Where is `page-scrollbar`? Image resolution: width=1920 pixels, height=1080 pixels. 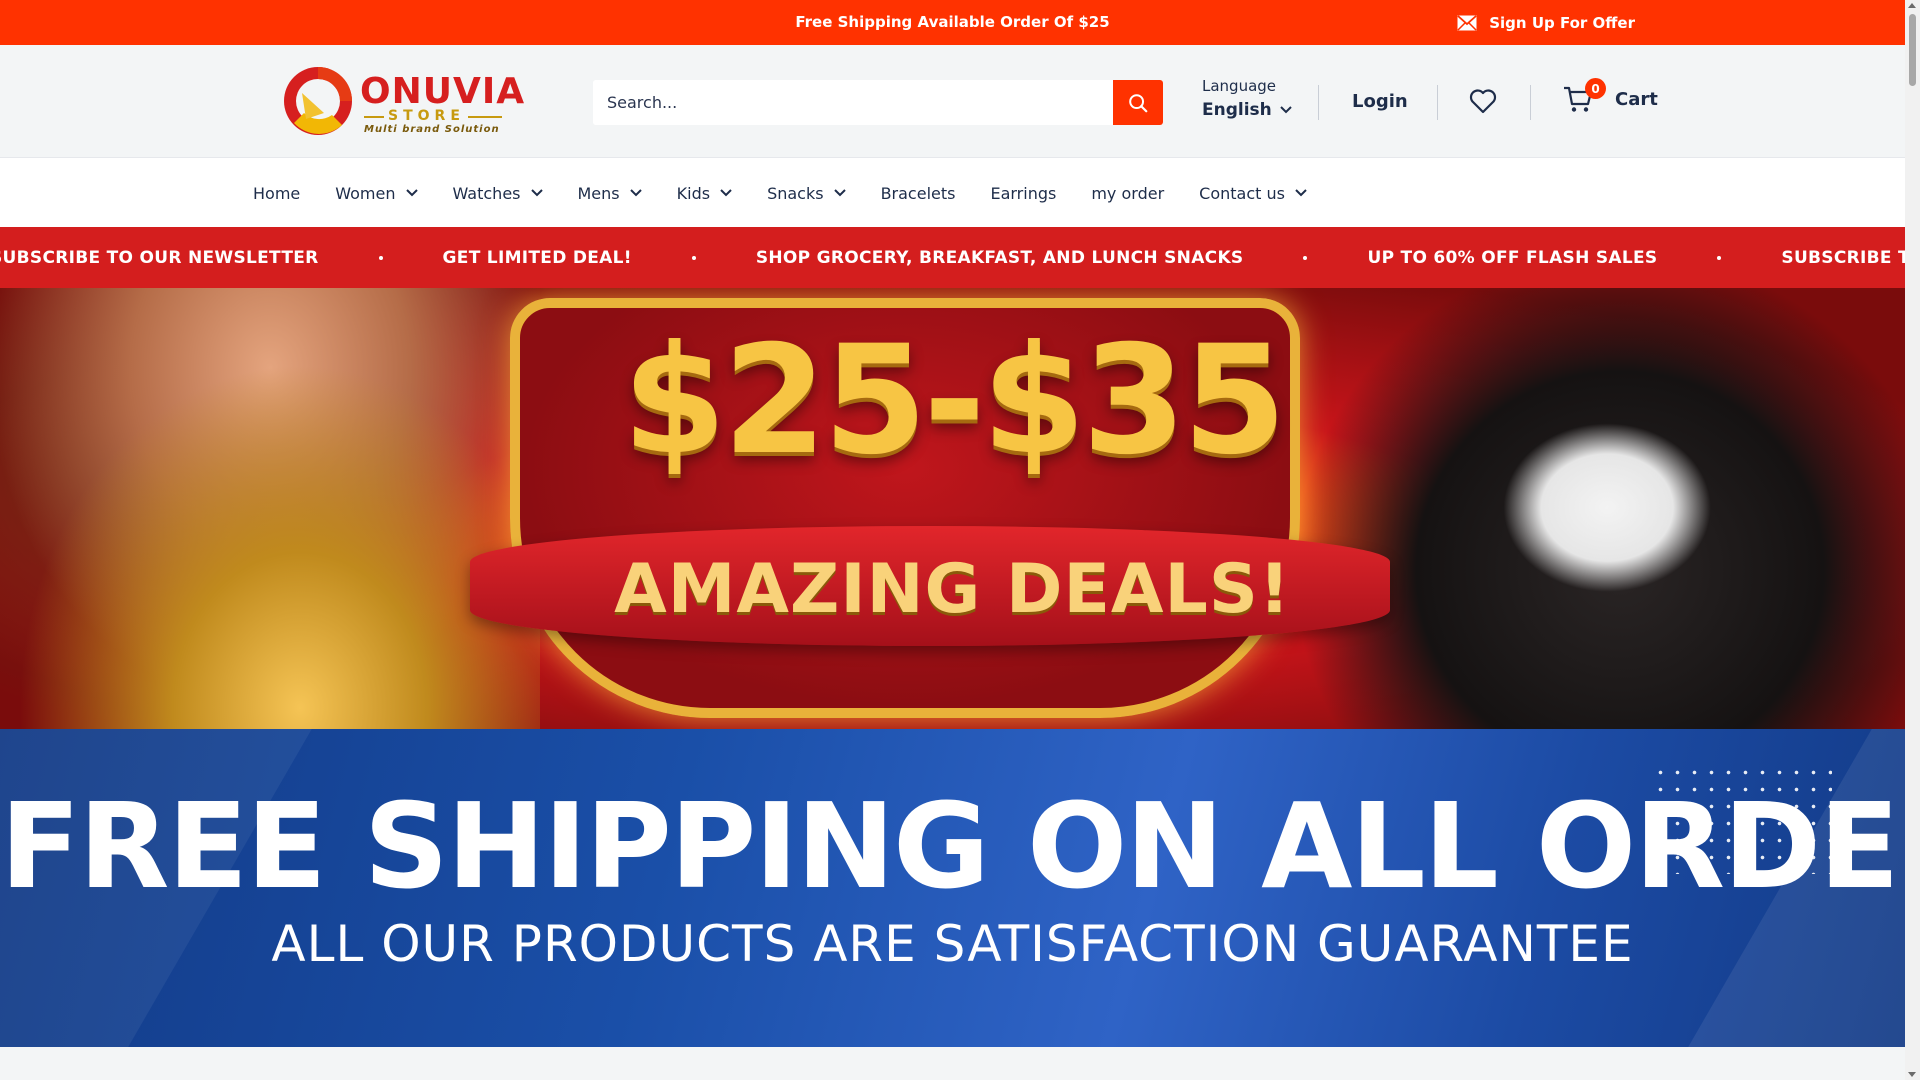 page-scrollbar is located at coordinates (1912, 540).